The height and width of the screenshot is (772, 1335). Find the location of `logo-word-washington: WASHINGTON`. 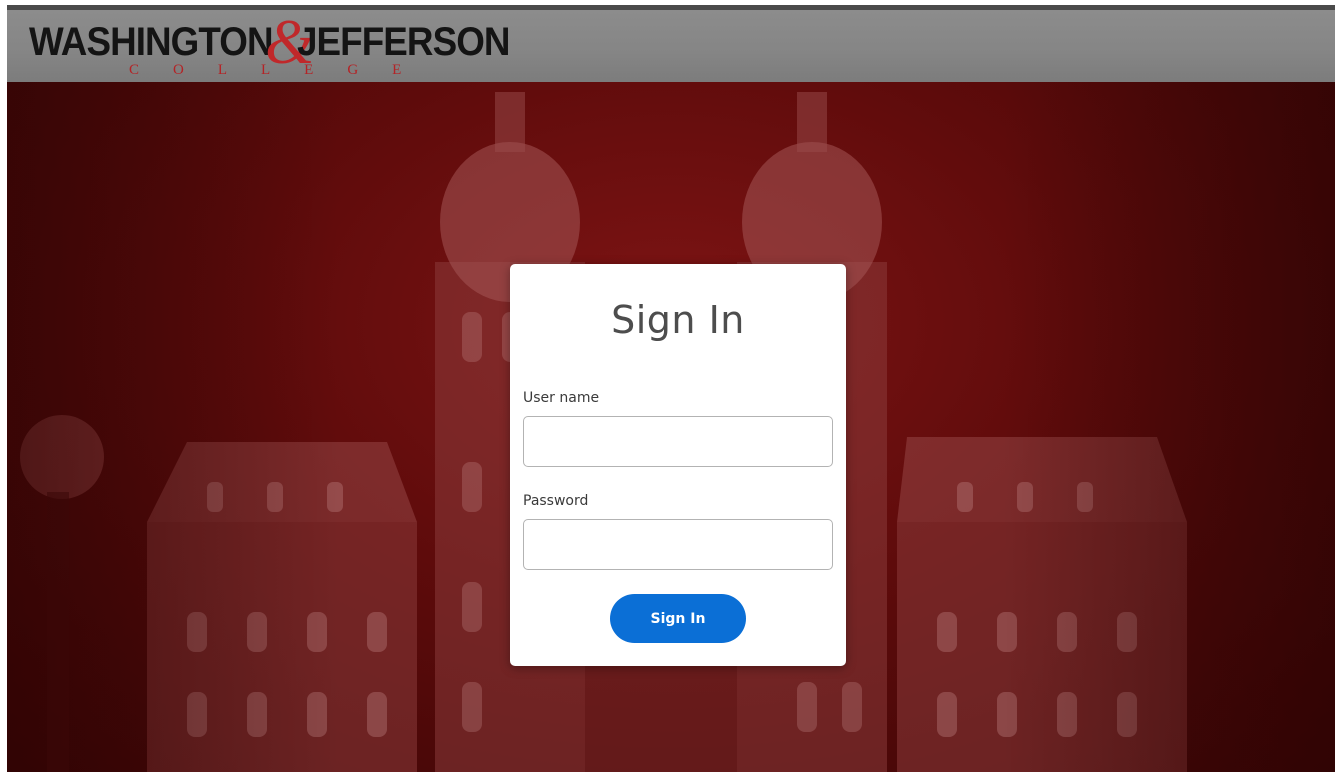

logo-word-washington: WASHINGTON is located at coordinates (151, 42).